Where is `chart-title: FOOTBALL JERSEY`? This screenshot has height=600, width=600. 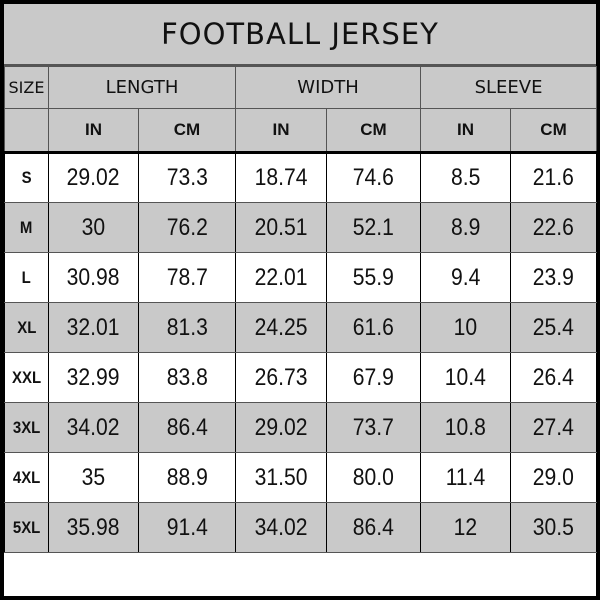 chart-title: FOOTBALL JERSEY is located at coordinates (300, 35).